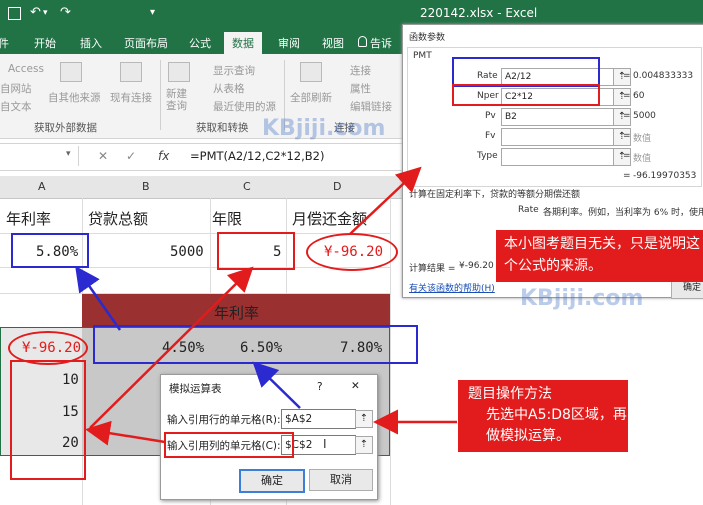  Describe the element at coordinates (50, 383) in the screenshot. I see `arrow-red-corner` at that location.